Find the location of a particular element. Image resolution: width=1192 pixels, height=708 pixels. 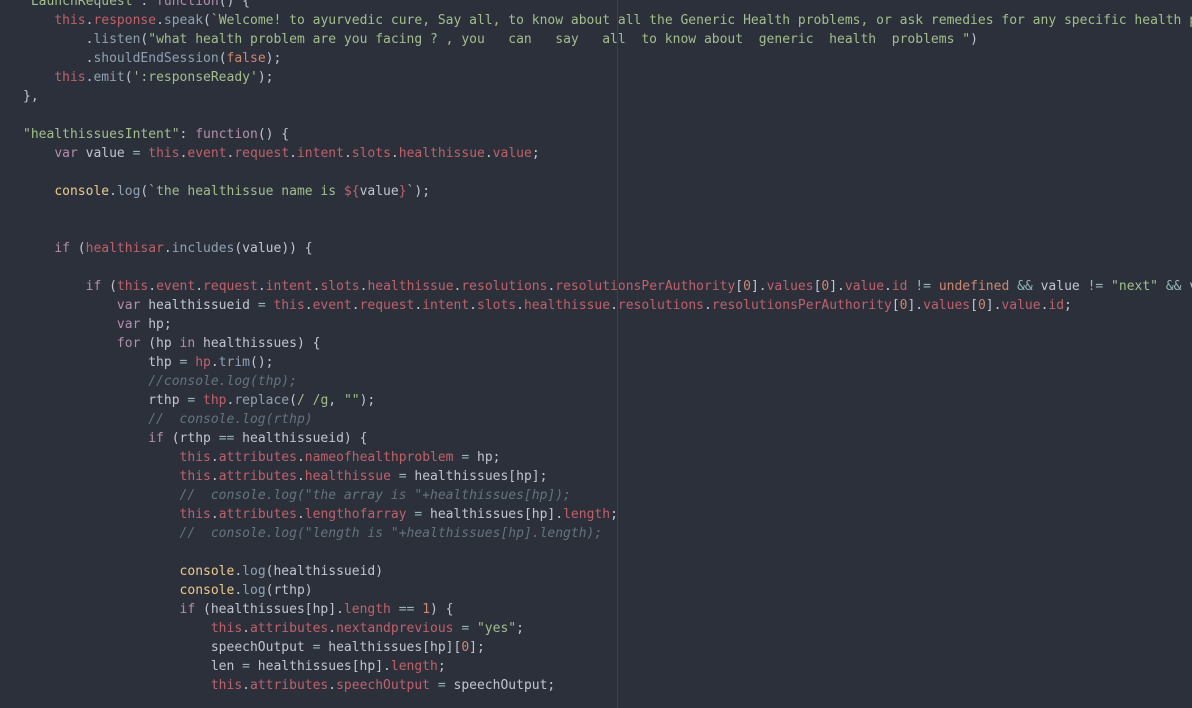

code-token: shouldEndSession is located at coordinates (156, 58).